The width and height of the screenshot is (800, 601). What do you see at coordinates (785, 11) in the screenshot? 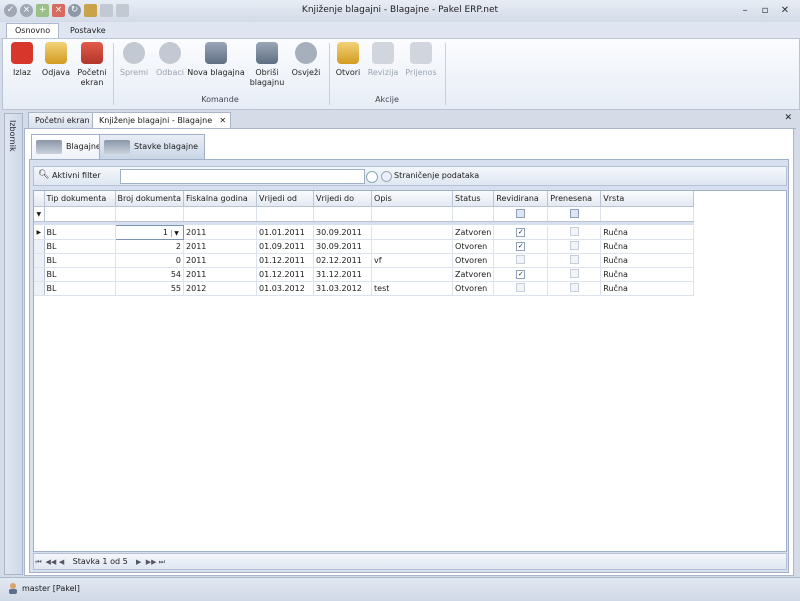
I see `close-button: ✕` at bounding box center [785, 11].